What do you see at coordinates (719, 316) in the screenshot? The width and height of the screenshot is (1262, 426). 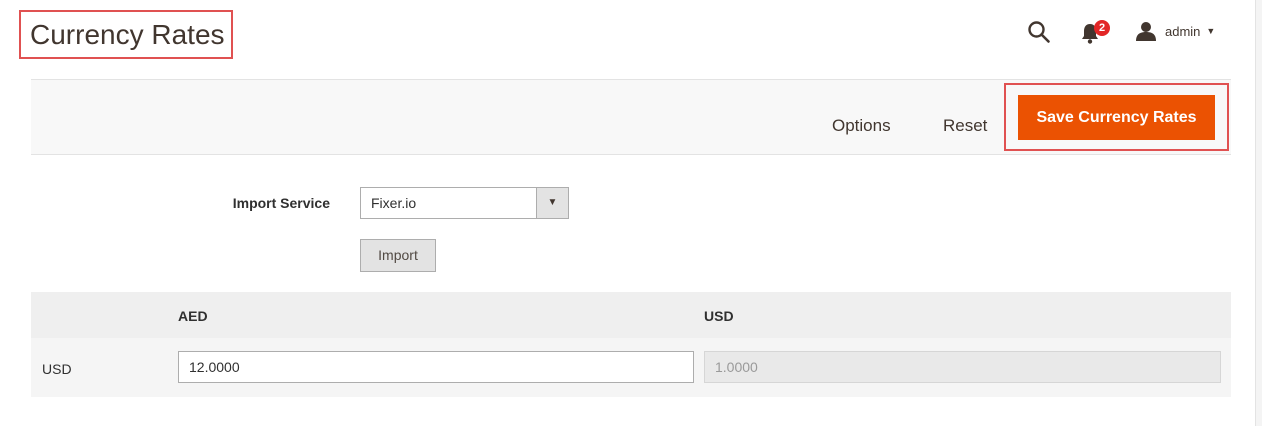 I see `column-header-usd: USD` at bounding box center [719, 316].